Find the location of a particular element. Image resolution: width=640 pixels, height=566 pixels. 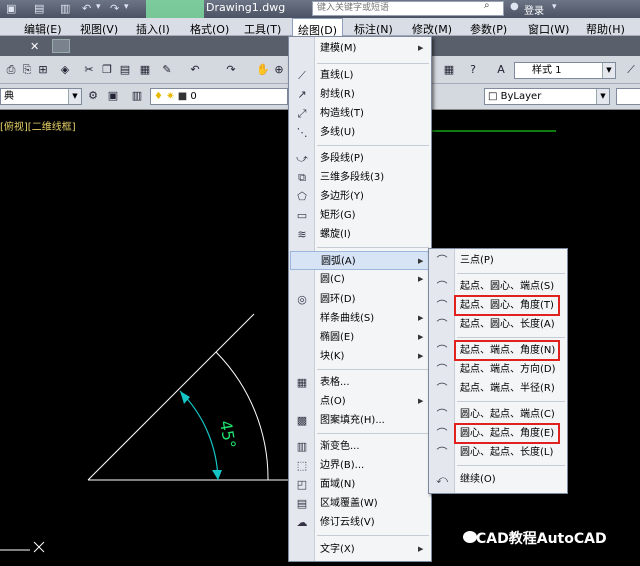

zoom-icon: ⊕ is located at coordinates (279, 70).